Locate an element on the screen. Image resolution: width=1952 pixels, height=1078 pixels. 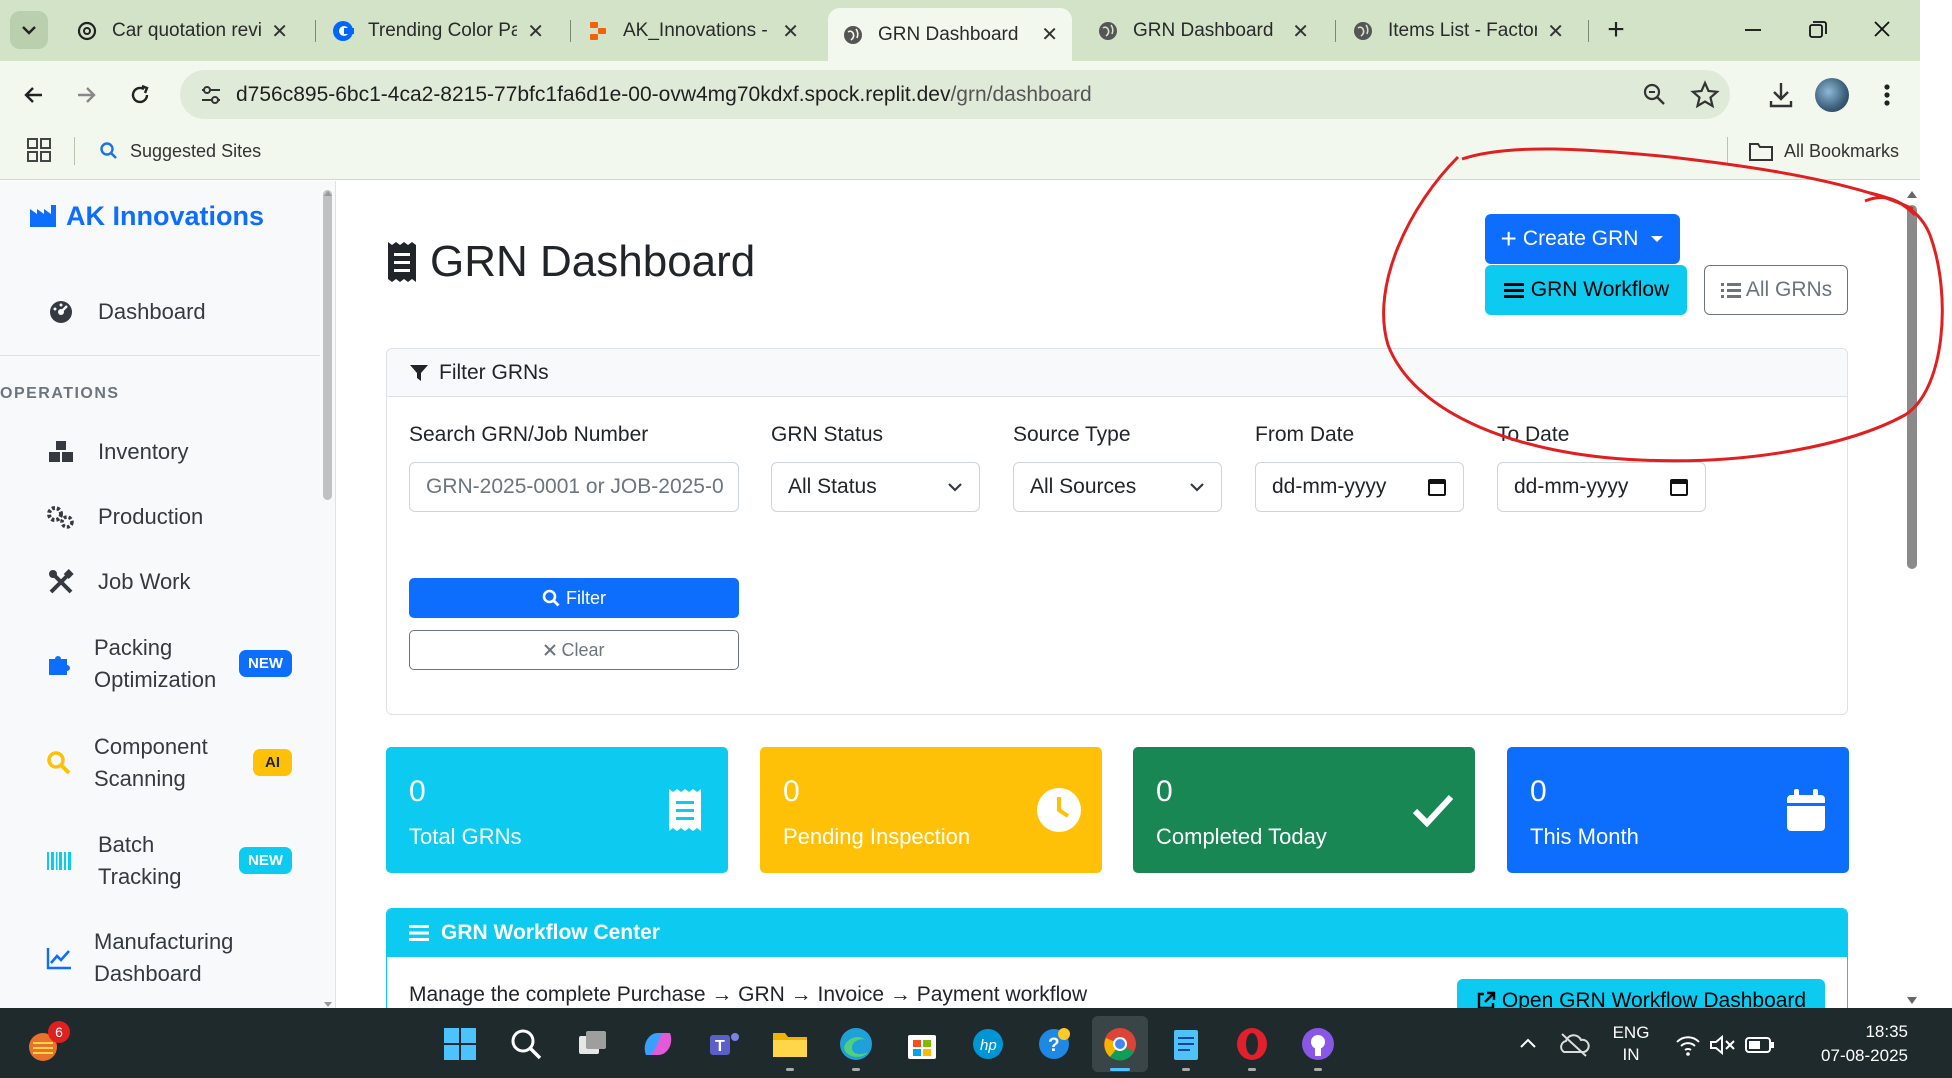
file-explorer-icon is located at coordinates (790, 1044).